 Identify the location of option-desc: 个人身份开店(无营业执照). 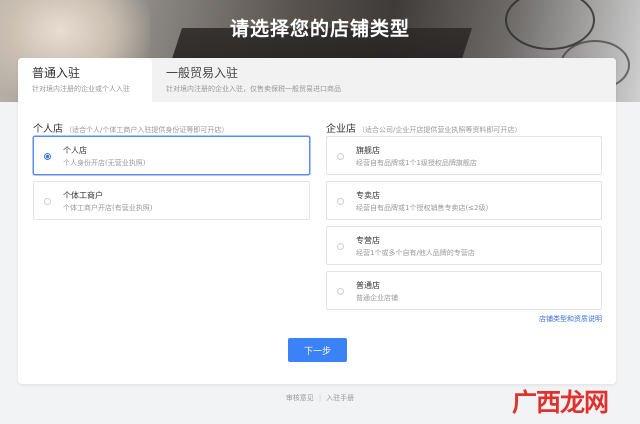
(104, 163).